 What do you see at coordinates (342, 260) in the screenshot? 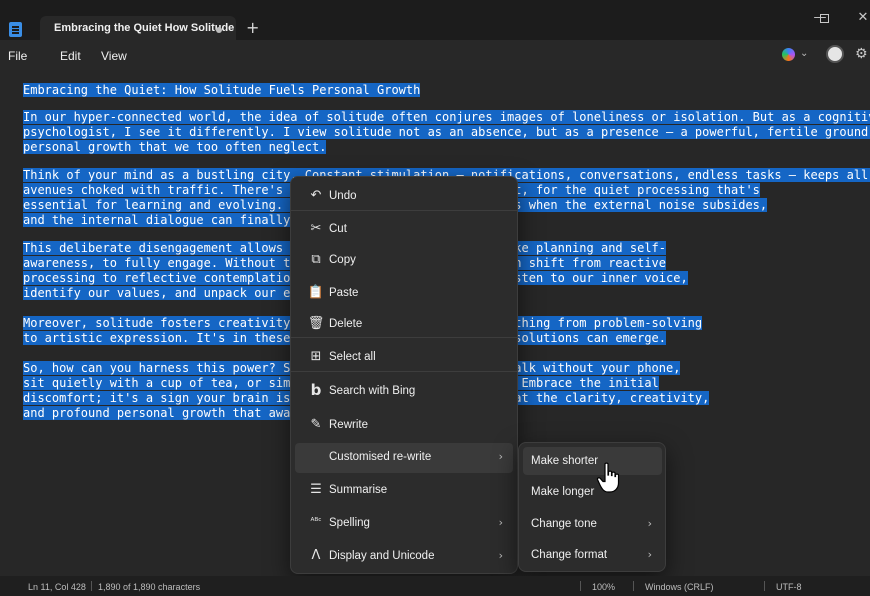
I see `context-item-label: Copy` at bounding box center [342, 260].